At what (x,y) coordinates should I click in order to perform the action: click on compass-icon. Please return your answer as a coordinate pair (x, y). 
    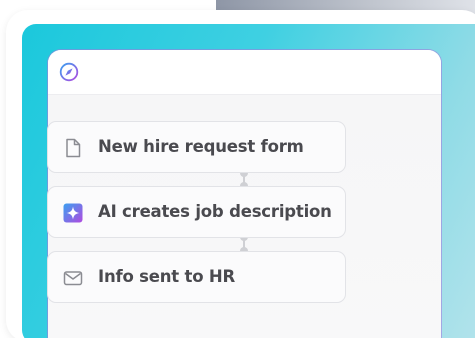
    Looking at the image, I should click on (69, 72).